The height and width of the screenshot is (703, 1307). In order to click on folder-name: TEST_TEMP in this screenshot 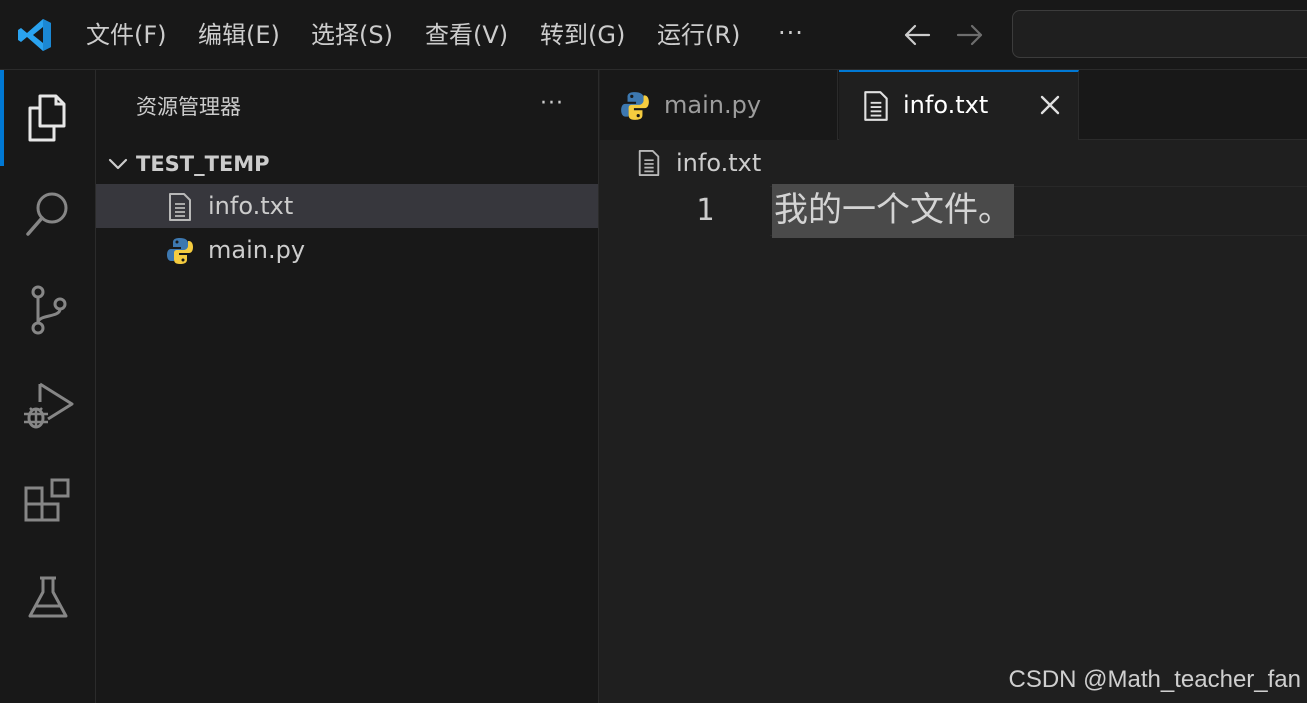, I will do `click(203, 164)`.